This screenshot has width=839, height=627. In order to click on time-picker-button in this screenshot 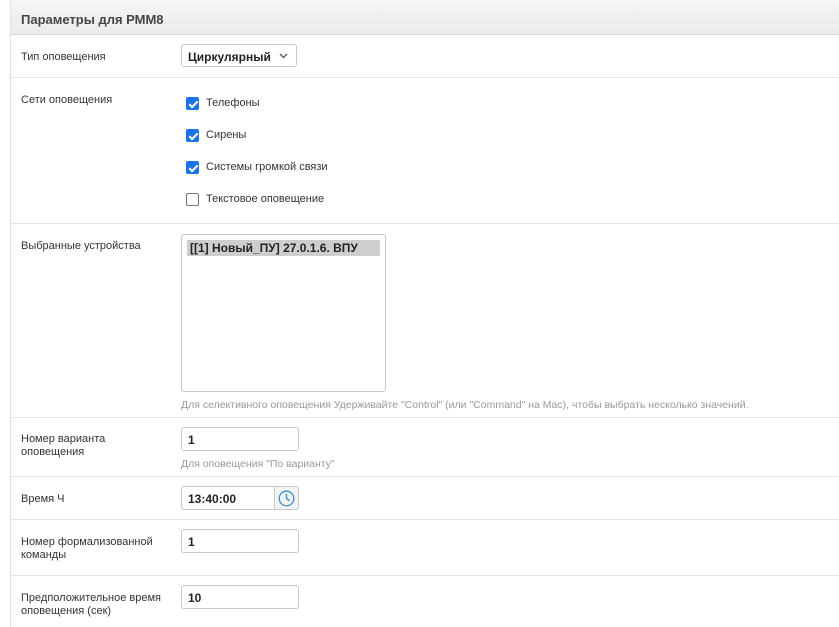, I will do `click(287, 498)`.